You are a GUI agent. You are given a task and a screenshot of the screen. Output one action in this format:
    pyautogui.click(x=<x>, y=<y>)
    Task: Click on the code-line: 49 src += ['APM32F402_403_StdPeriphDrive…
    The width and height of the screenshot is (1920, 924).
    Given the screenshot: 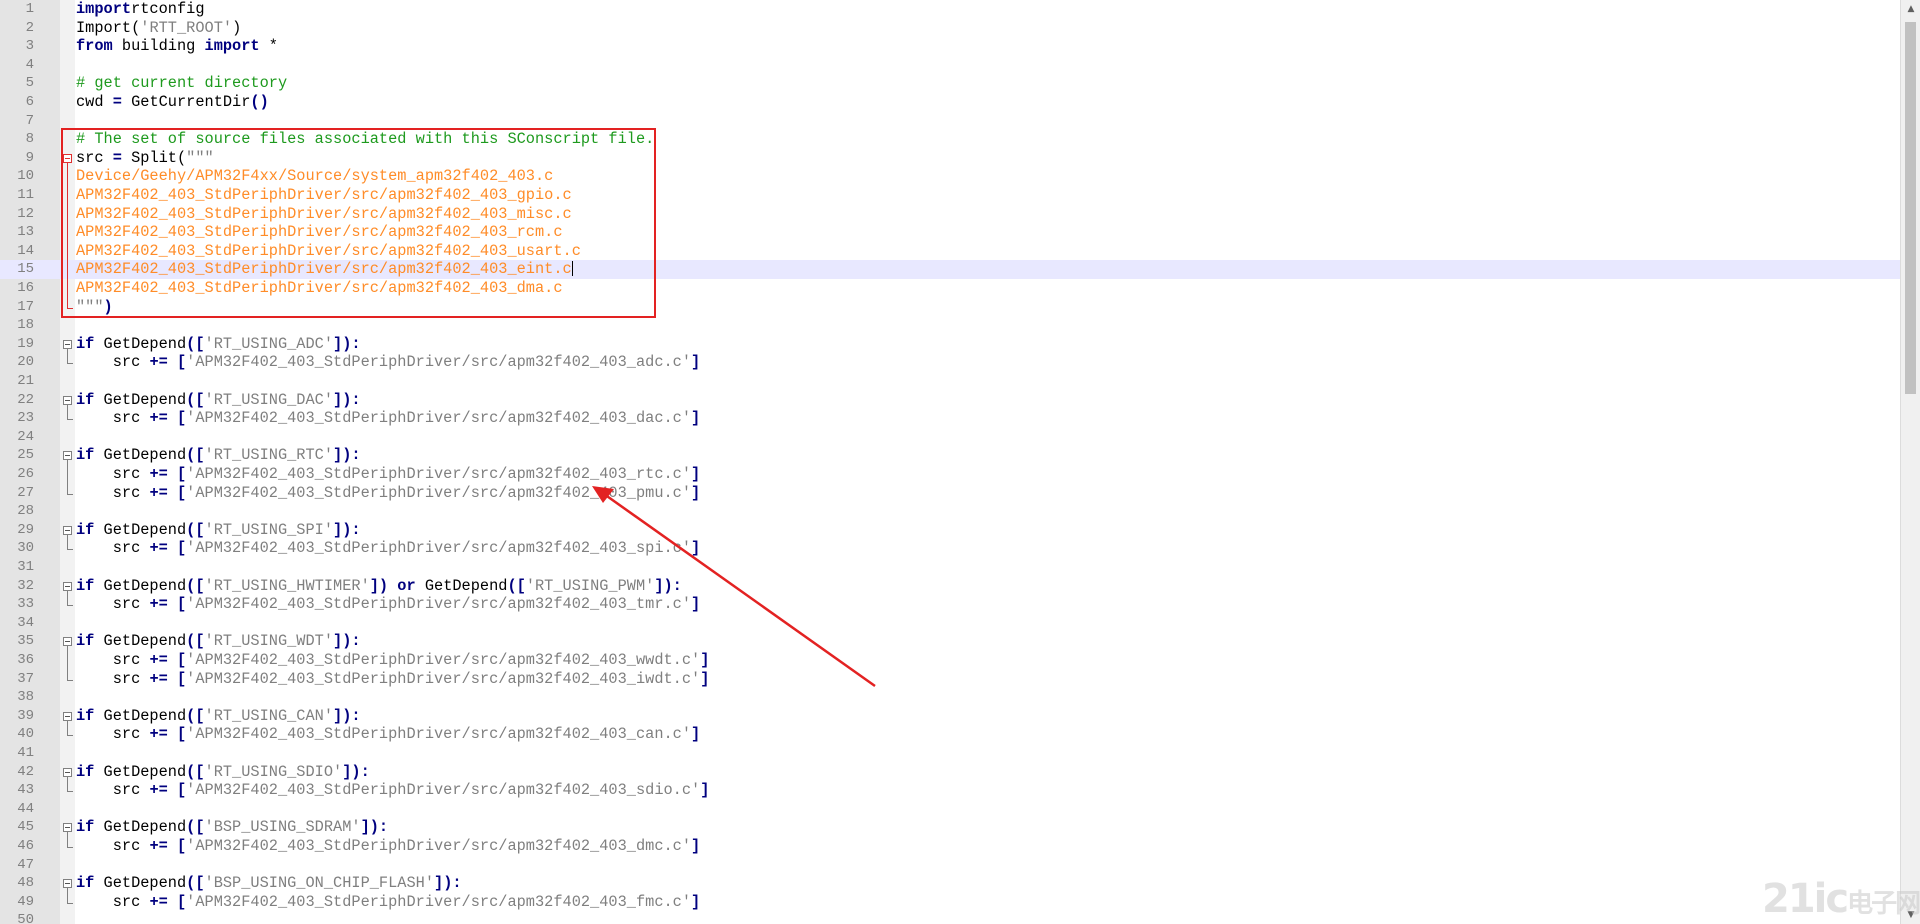 What is the action you would take?
    pyautogui.click(x=950, y=902)
    